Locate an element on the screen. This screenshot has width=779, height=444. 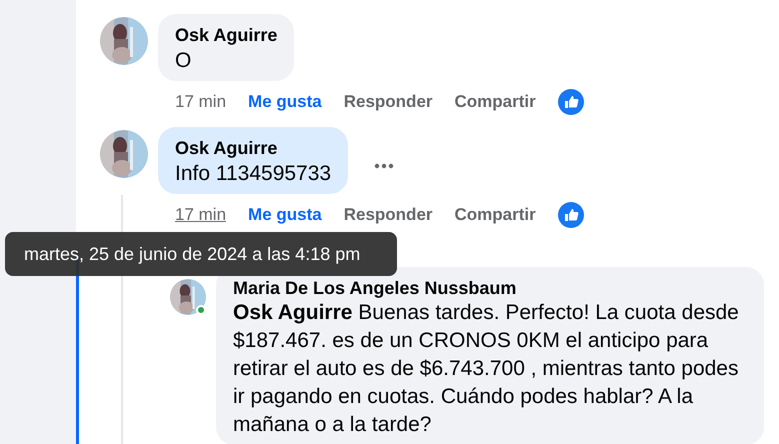
more-options-icon is located at coordinates (384, 166).